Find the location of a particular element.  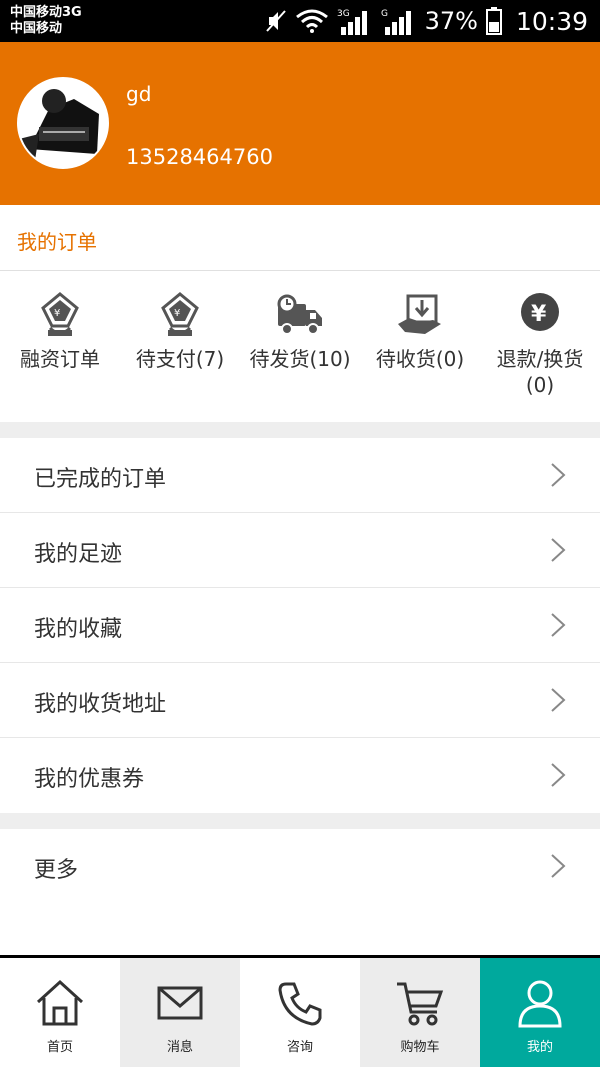

status-icons: 3G G 37% 10:39 is located at coordinates (426, 21).